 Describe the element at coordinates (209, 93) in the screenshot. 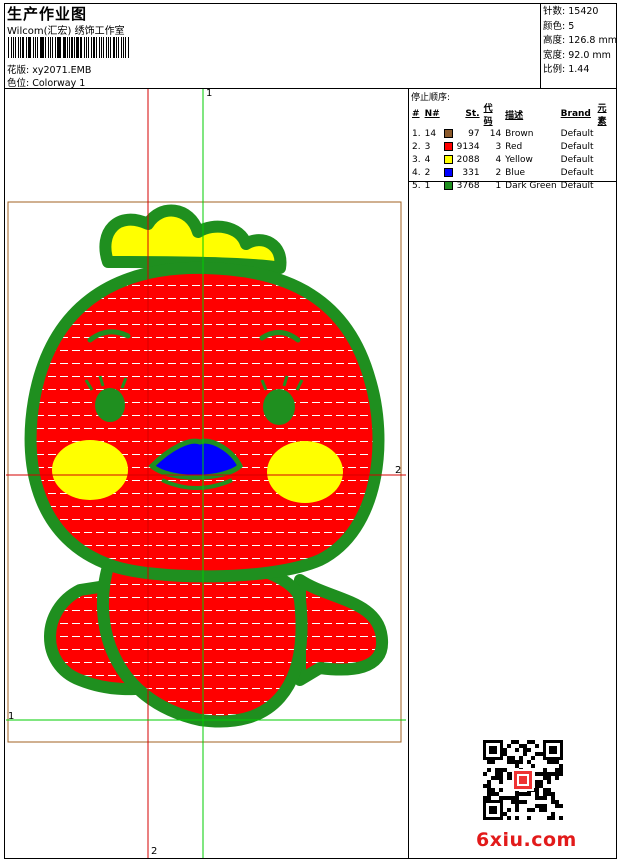

I see `guide-label-v1: 1` at that location.